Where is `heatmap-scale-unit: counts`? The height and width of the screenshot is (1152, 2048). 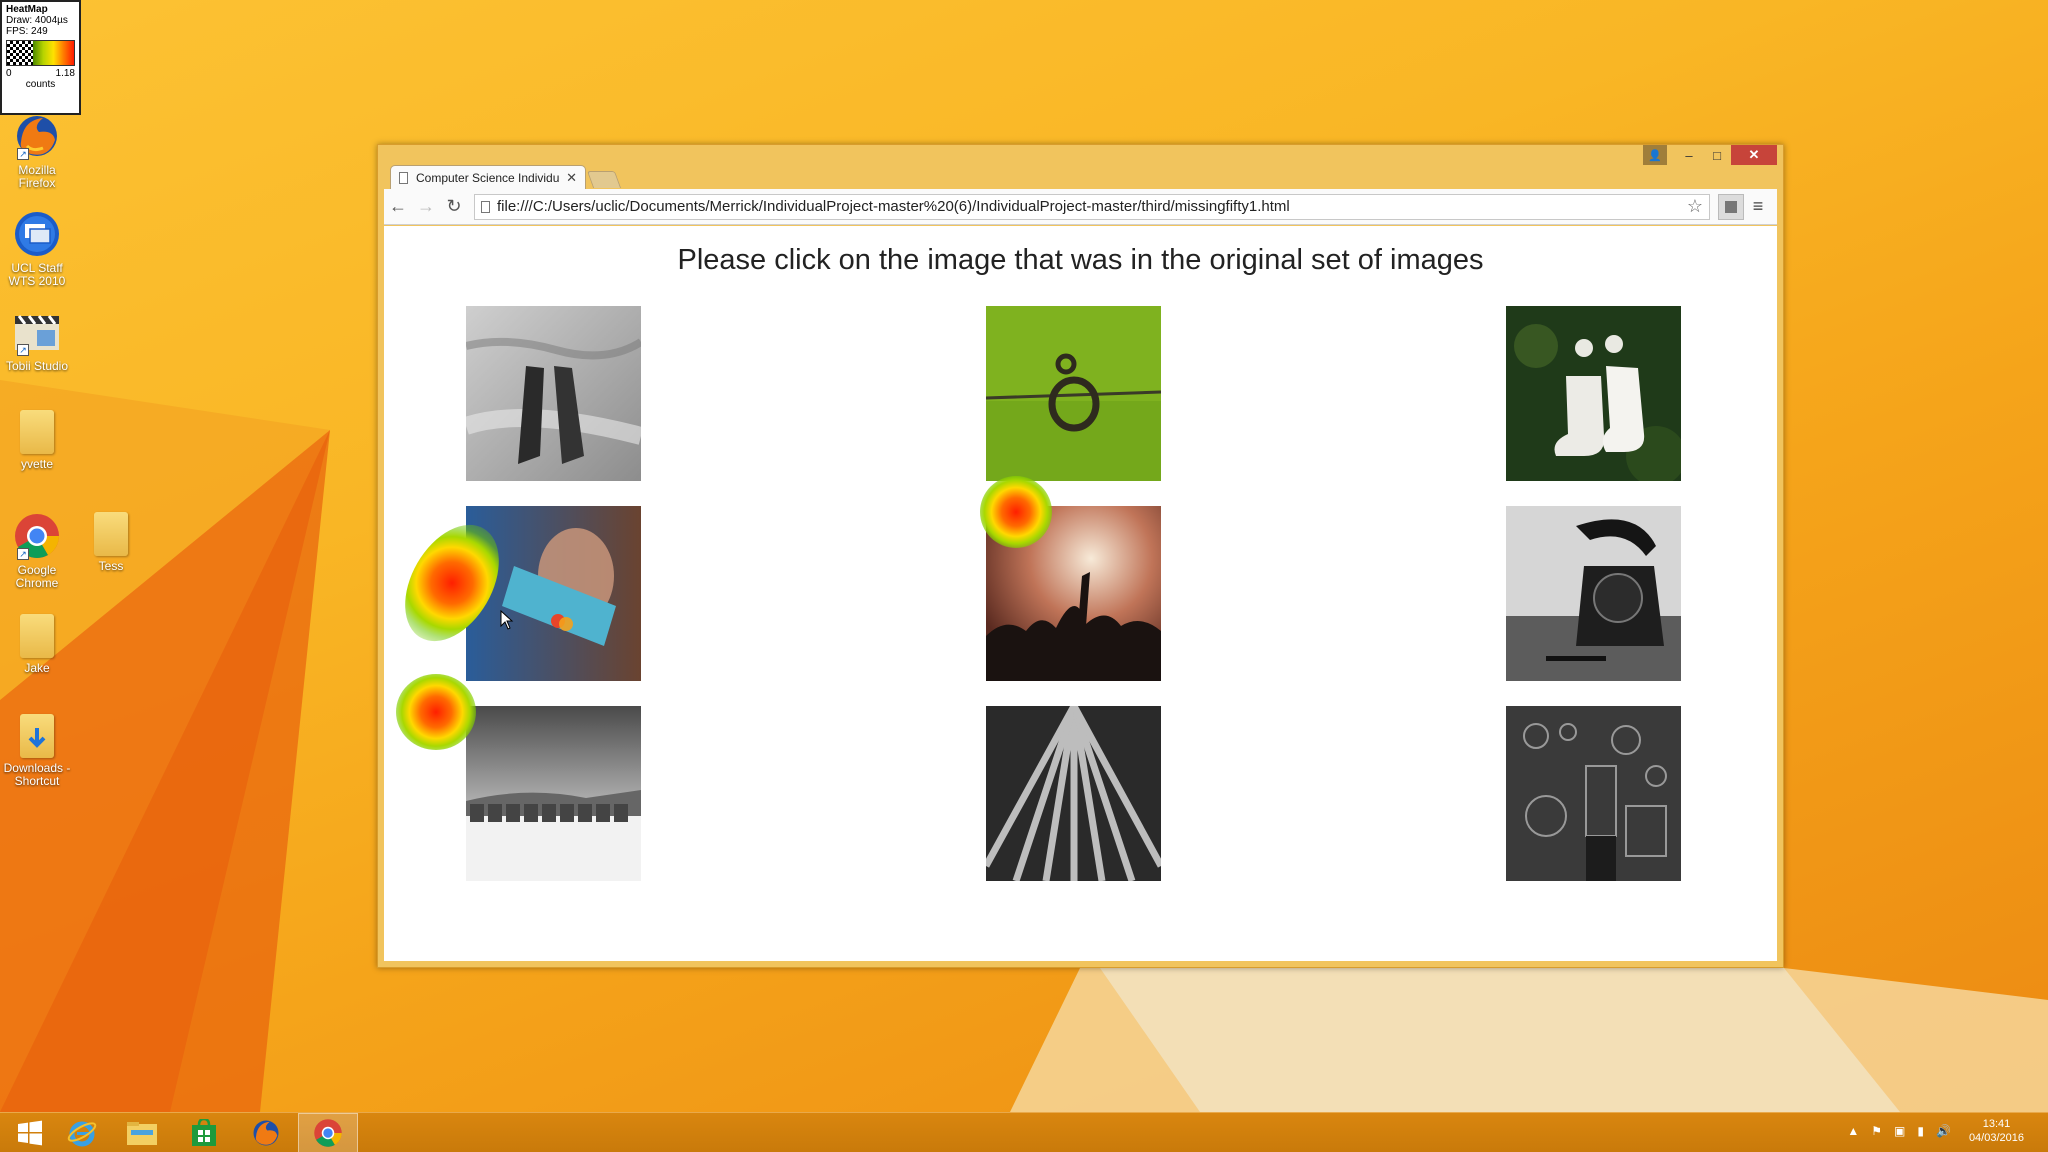
heatmap-scale-unit: counts is located at coordinates (40, 84).